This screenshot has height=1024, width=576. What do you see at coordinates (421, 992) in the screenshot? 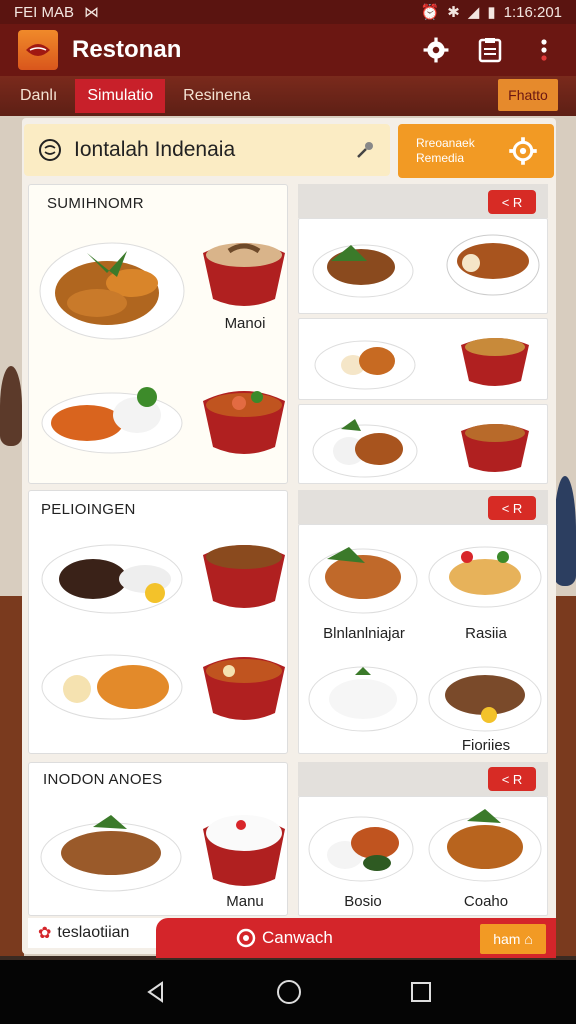
I see `recents-icon` at bounding box center [421, 992].